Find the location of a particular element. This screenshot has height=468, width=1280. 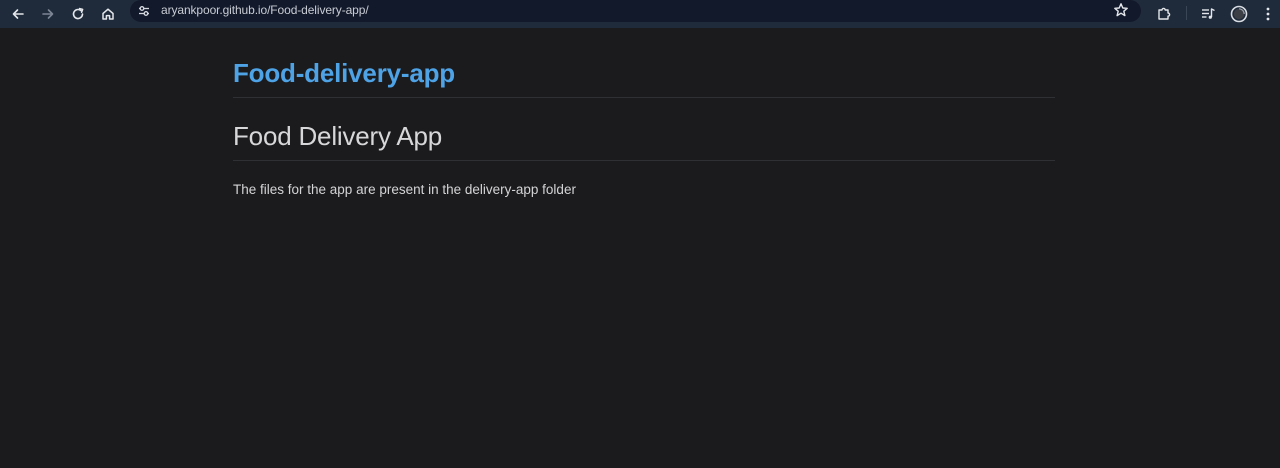

toolbar-divider is located at coordinates (1186, 13).